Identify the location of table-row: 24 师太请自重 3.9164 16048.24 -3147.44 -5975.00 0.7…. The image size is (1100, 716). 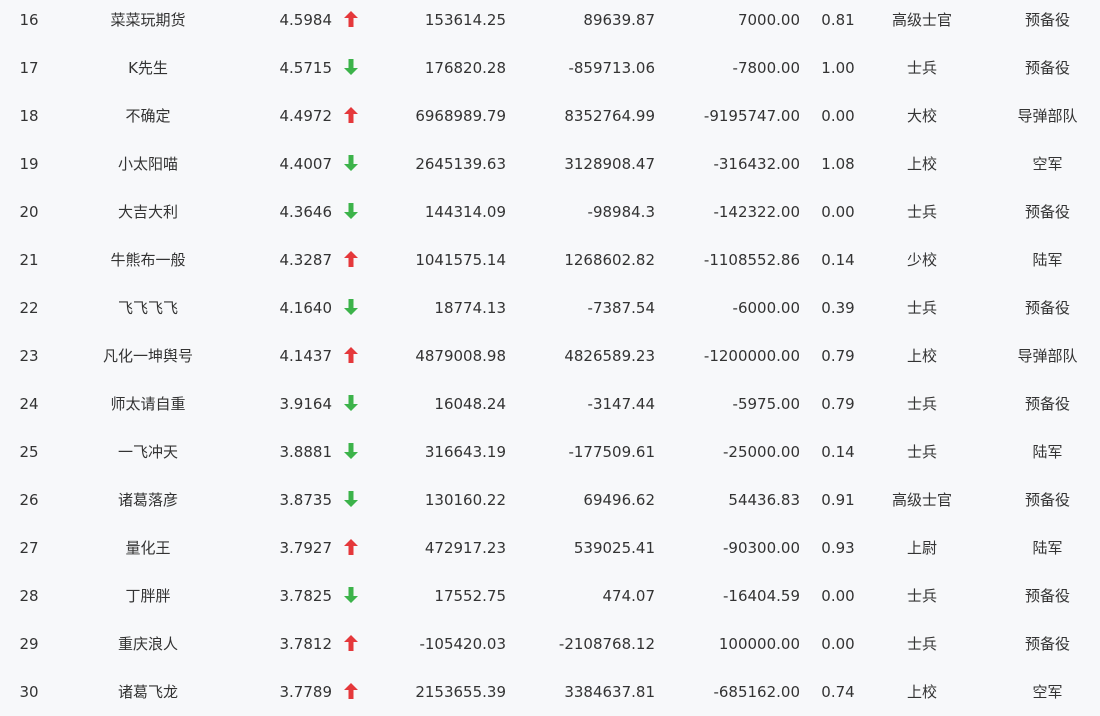
(550, 404).